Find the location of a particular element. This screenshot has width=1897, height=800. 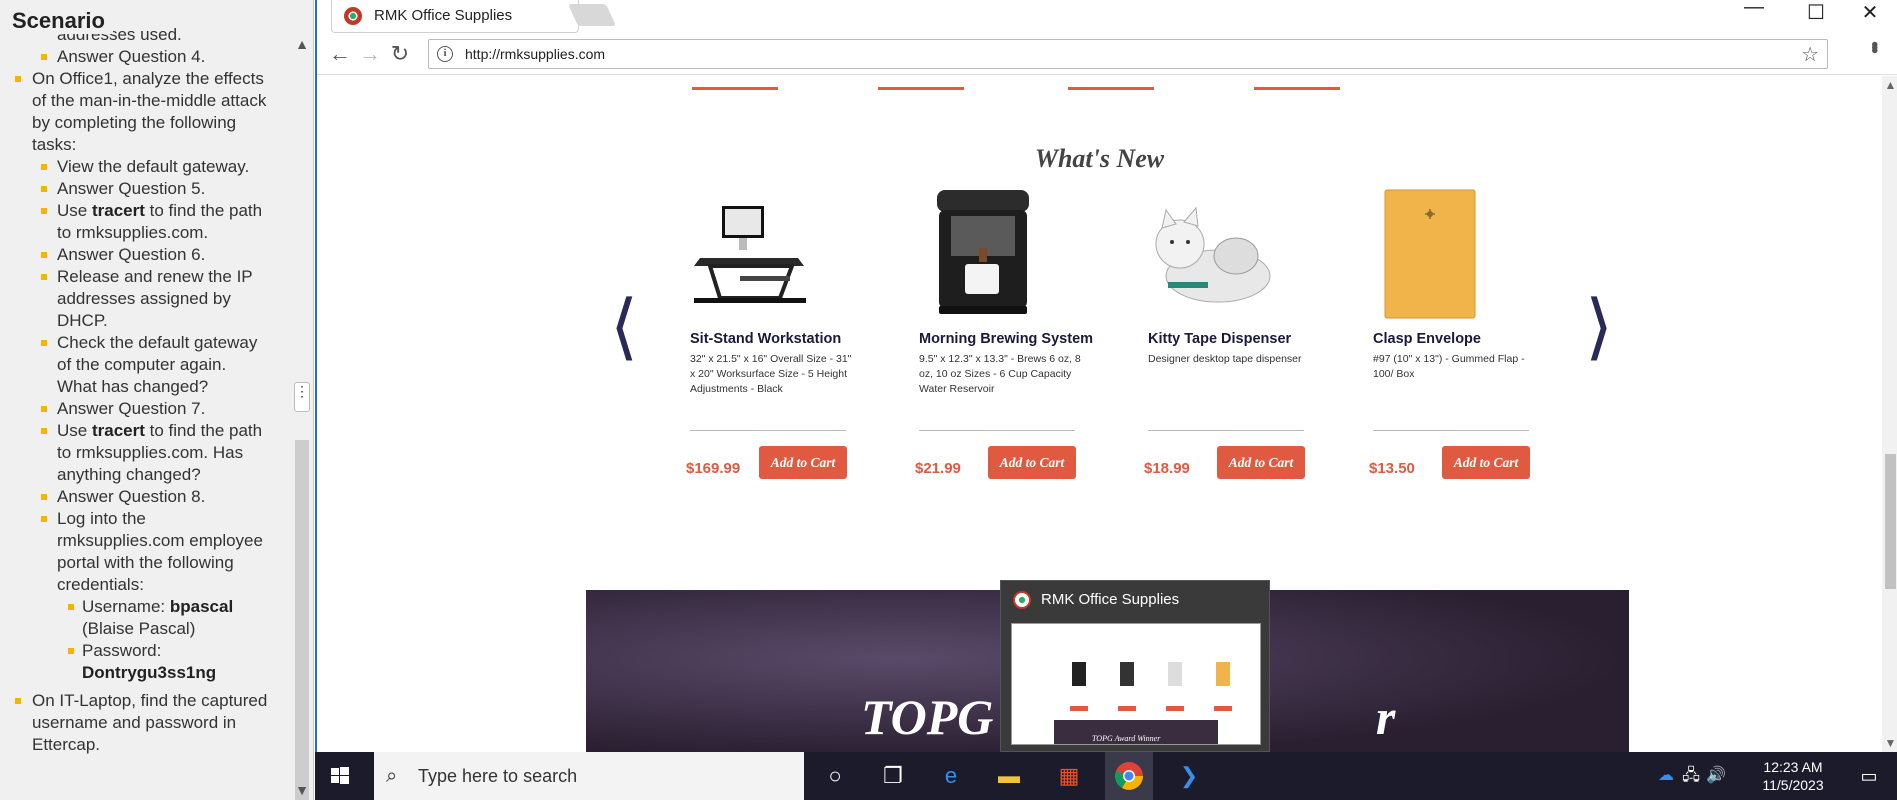

scenario-line: Release and renew the IP is located at coordinates (146, 277).